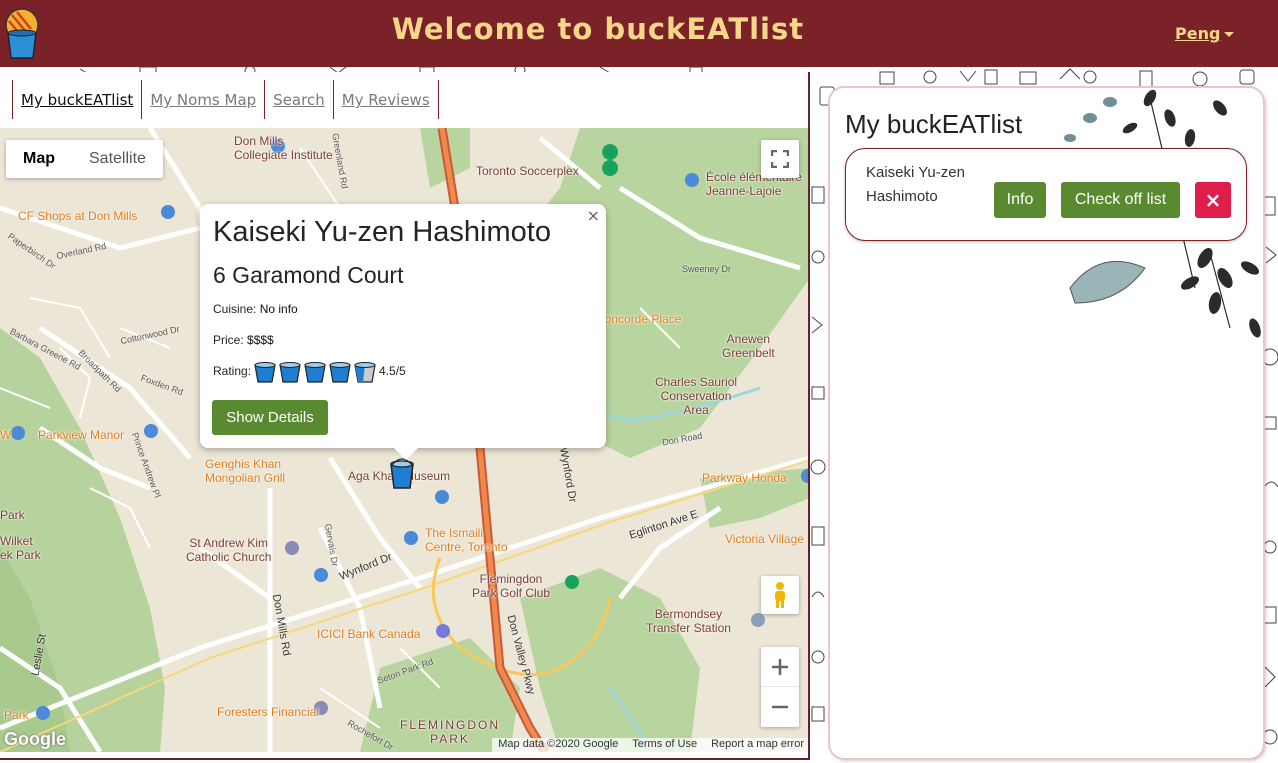 This screenshot has width=1278, height=763. Describe the element at coordinates (385, 99) in the screenshot. I see `tab-my-reviews: My Reviews` at that location.